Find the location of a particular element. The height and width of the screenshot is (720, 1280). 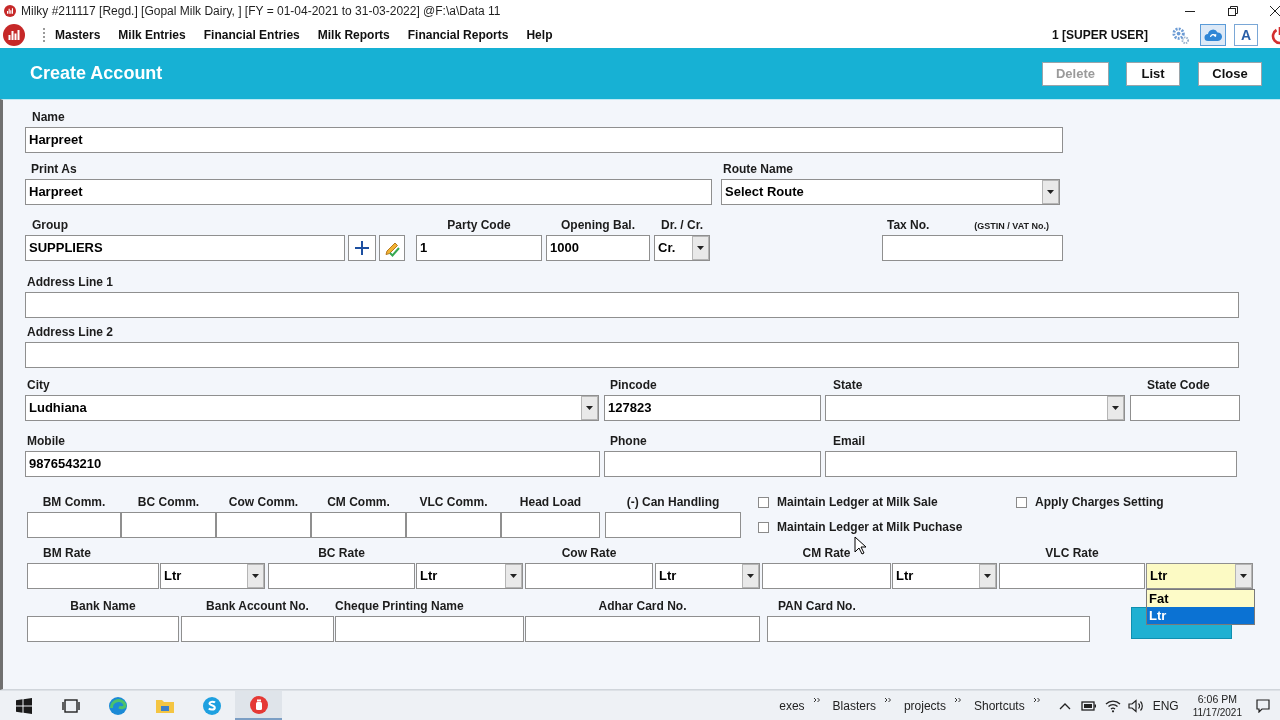

page-title: Create Account is located at coordinates (96, 73).